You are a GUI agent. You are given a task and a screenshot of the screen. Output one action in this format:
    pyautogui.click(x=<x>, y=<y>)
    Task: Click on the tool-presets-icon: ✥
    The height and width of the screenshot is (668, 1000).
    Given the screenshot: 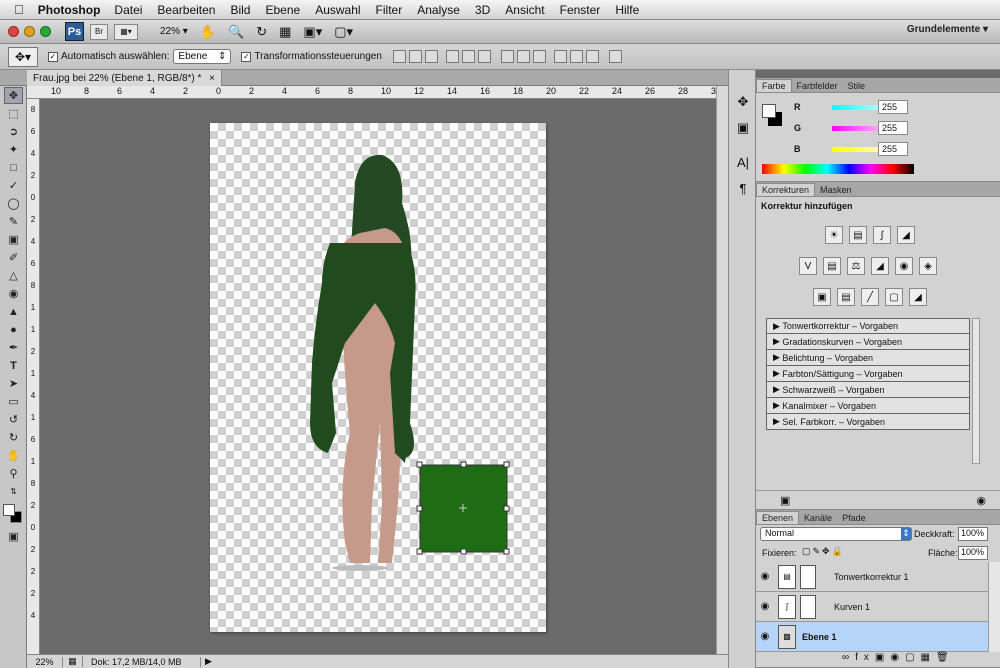 What is the action you would take?
    pyautogui.click(x=743, y=102)
    